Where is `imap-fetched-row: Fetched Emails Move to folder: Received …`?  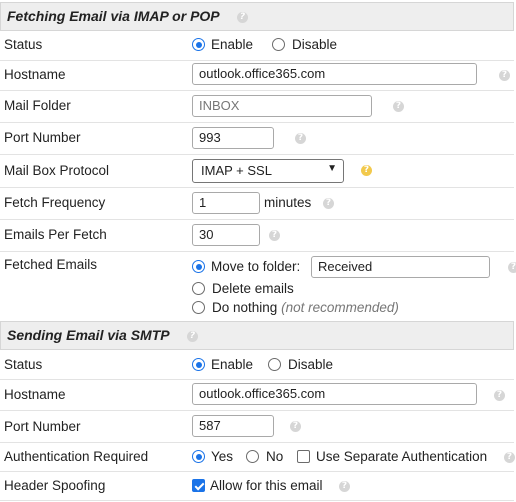 imap-fetched-row: Fetched Emails Move to folder: Received … is located at coordinates (258, 286).